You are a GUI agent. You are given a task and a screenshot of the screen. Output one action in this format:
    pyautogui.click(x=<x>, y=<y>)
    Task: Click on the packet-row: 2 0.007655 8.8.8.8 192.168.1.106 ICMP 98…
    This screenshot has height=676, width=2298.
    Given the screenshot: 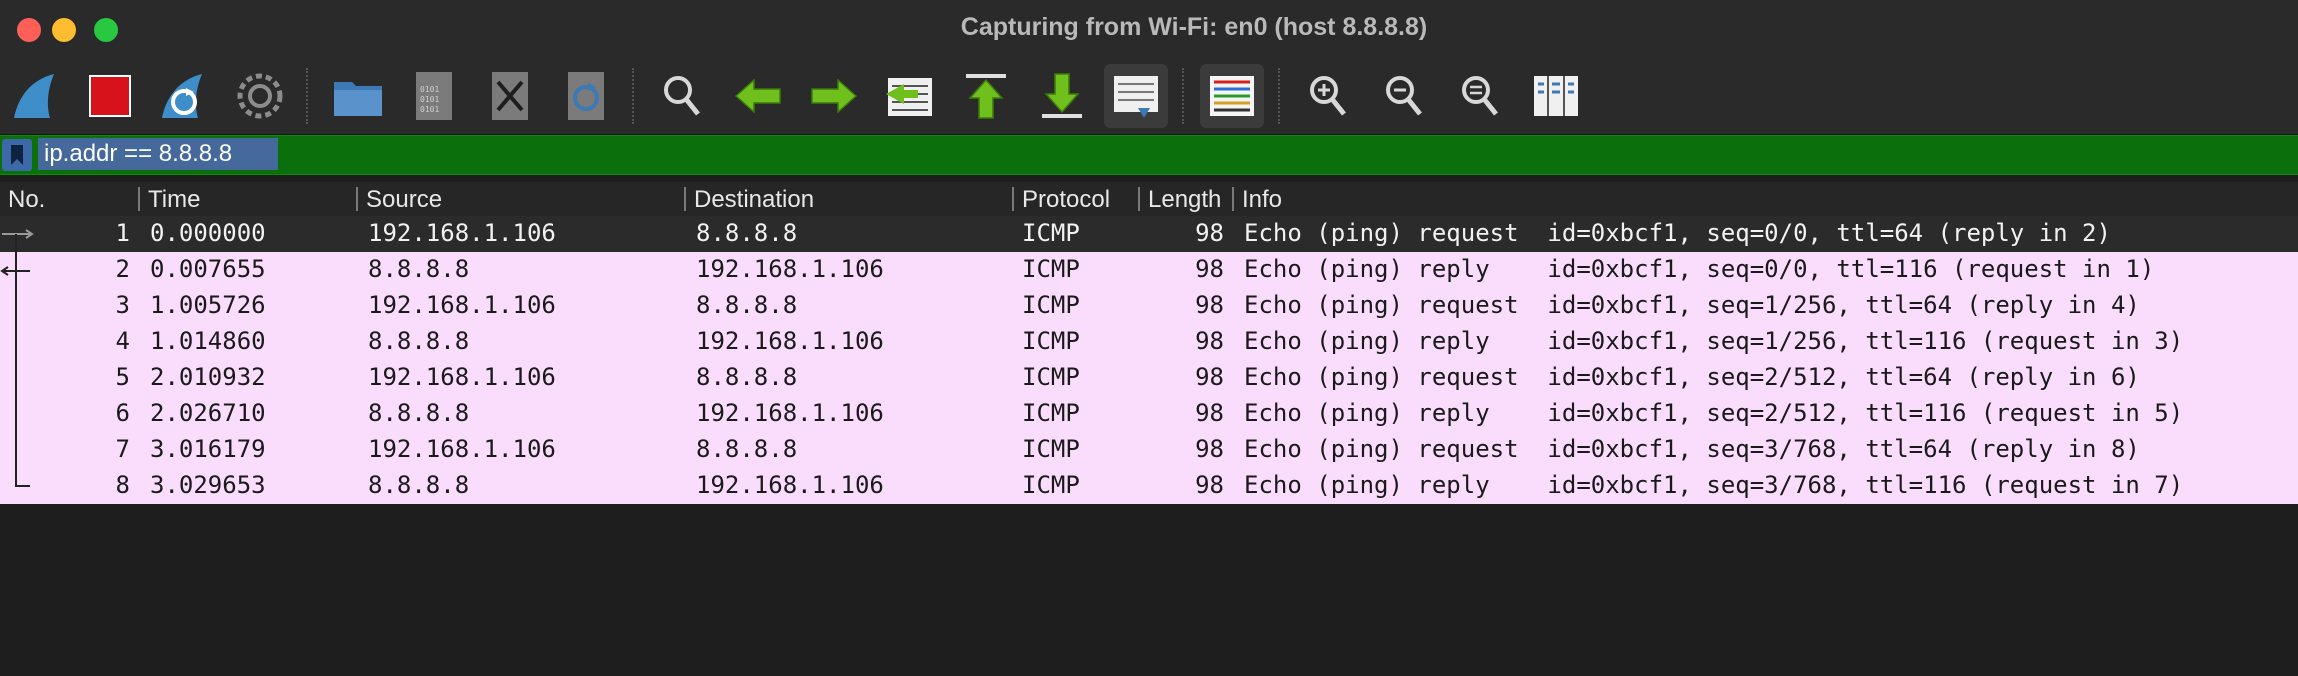 What is the action you would take?
    pyautogui.click(x=1149, y=270)
    